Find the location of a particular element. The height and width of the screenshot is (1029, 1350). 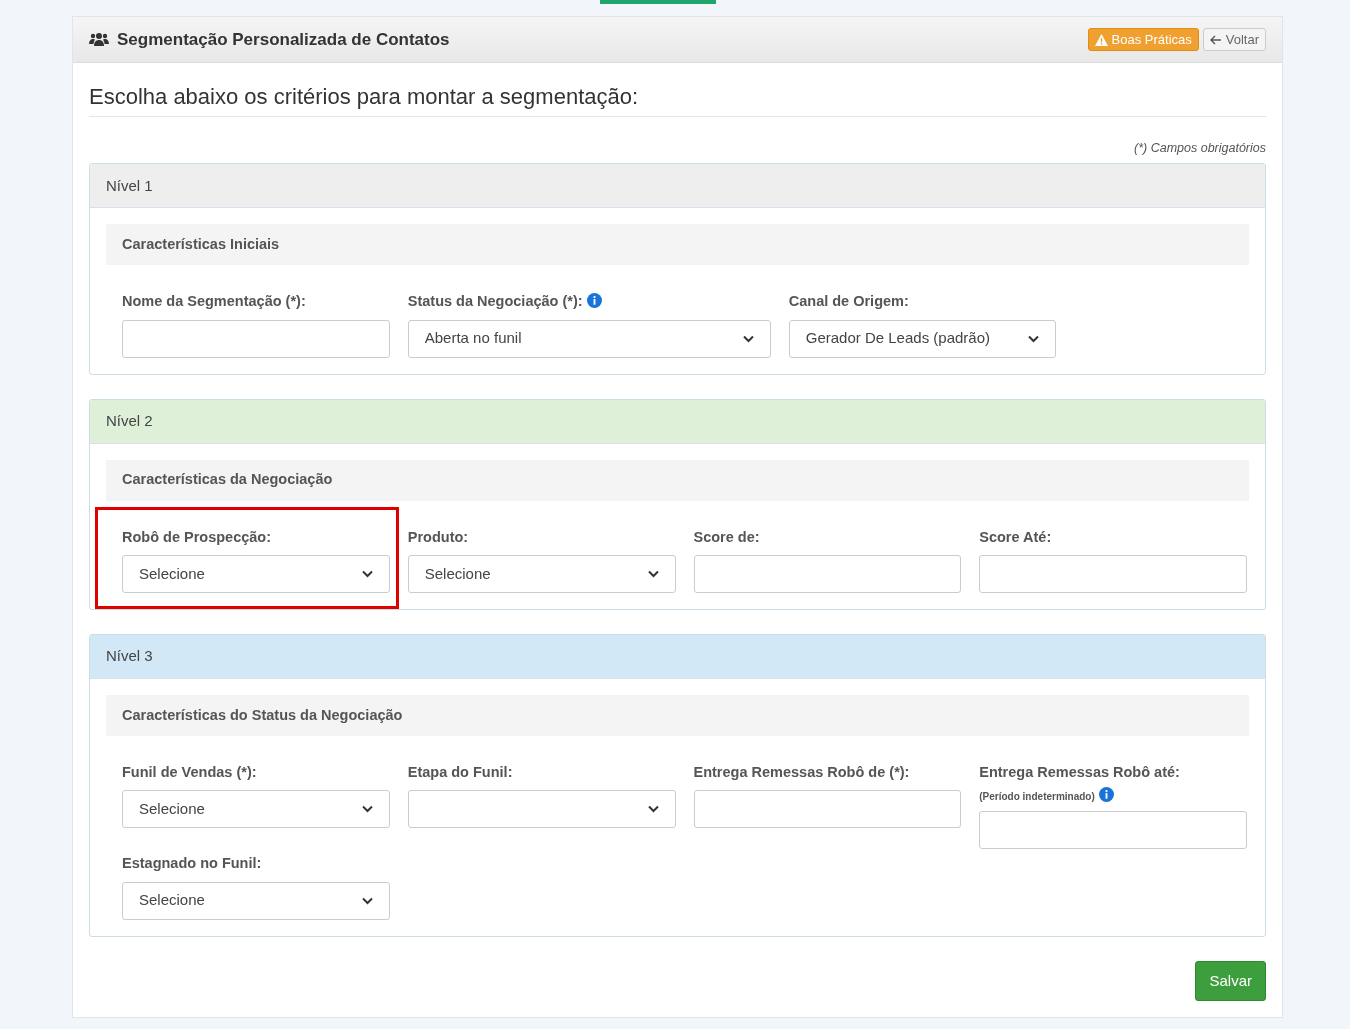

field-label: Nome da Segmentação (*): is located at coordinates (214, 301).